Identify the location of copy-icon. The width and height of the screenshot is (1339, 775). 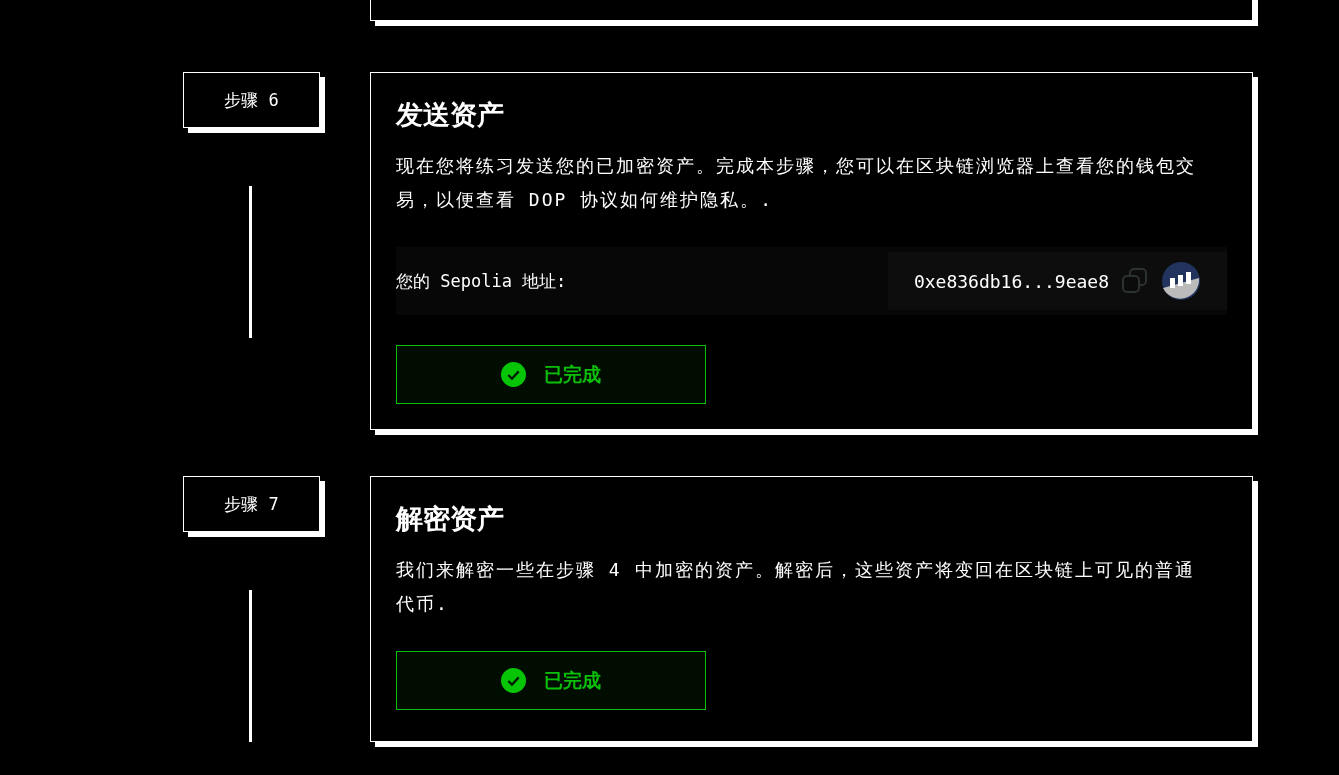
(1135, 281).